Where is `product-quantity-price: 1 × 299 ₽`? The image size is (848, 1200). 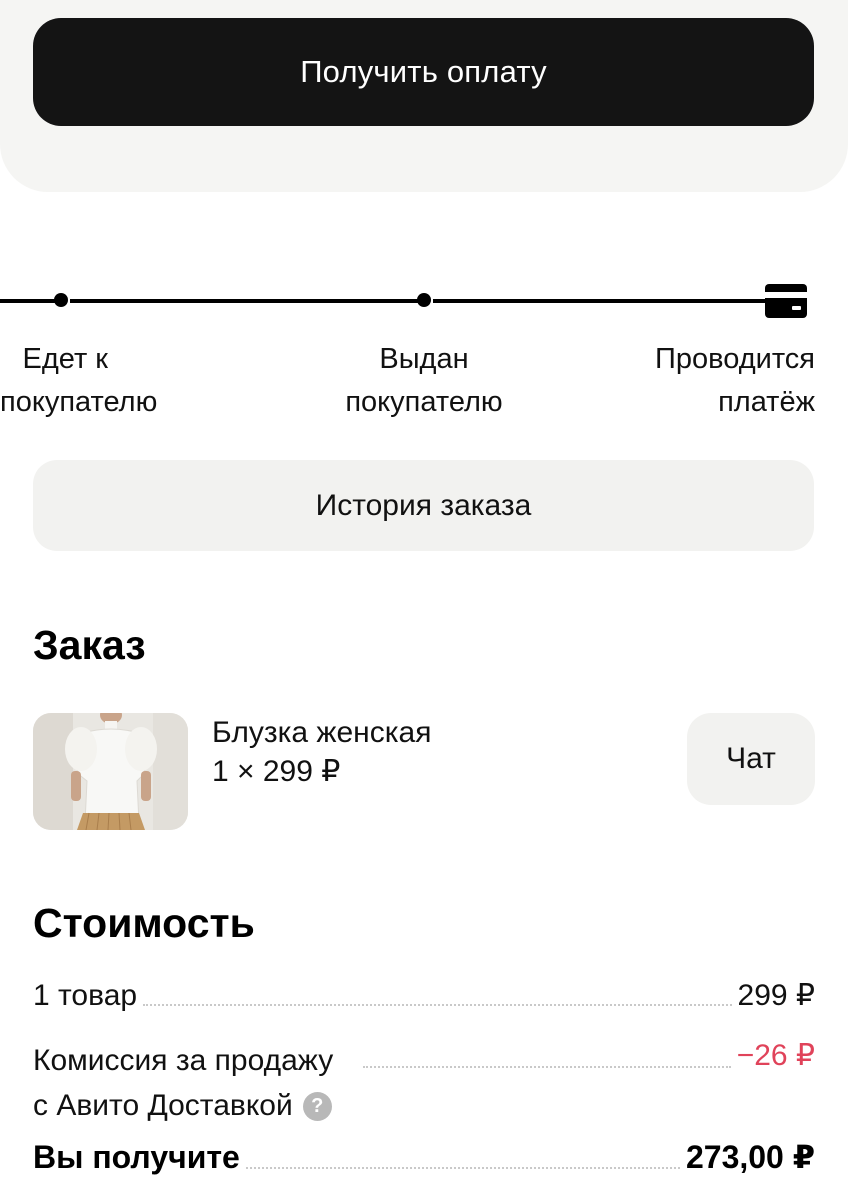
product-quantity-price: 1 × 299 ₽ is located at coordinates (276, 771).